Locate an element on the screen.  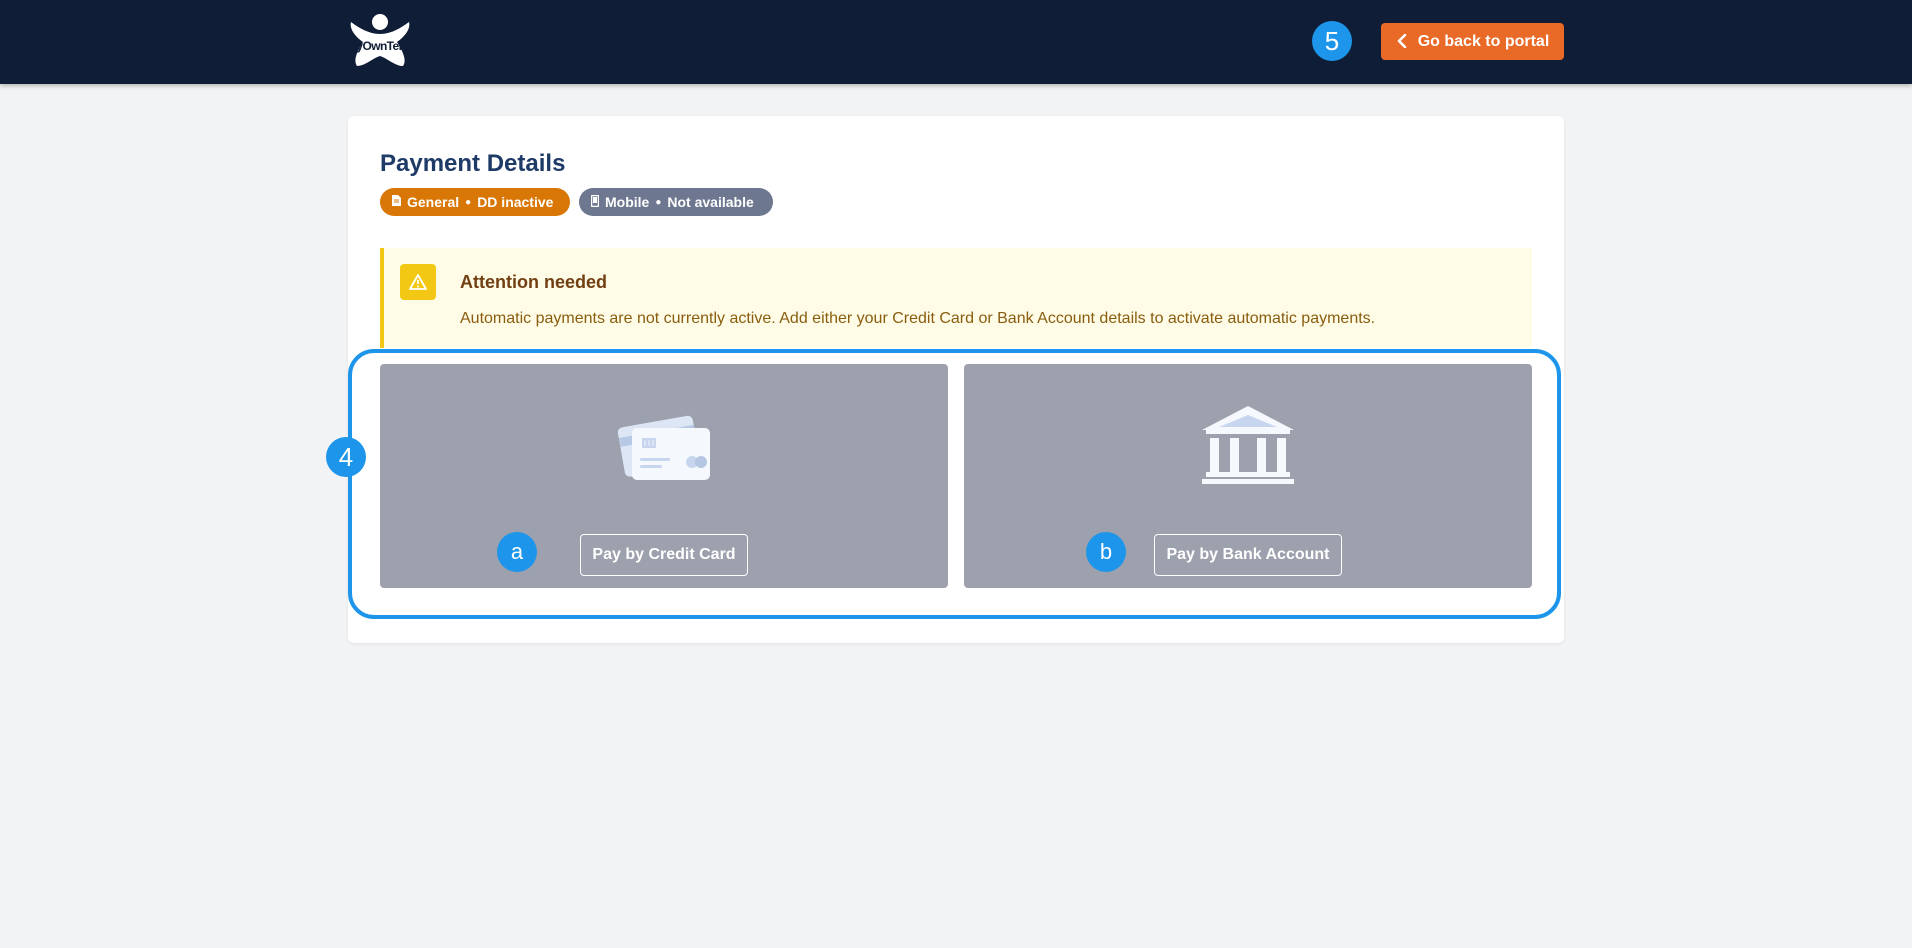
credit-card-icon is located at coordinates (664, 444).